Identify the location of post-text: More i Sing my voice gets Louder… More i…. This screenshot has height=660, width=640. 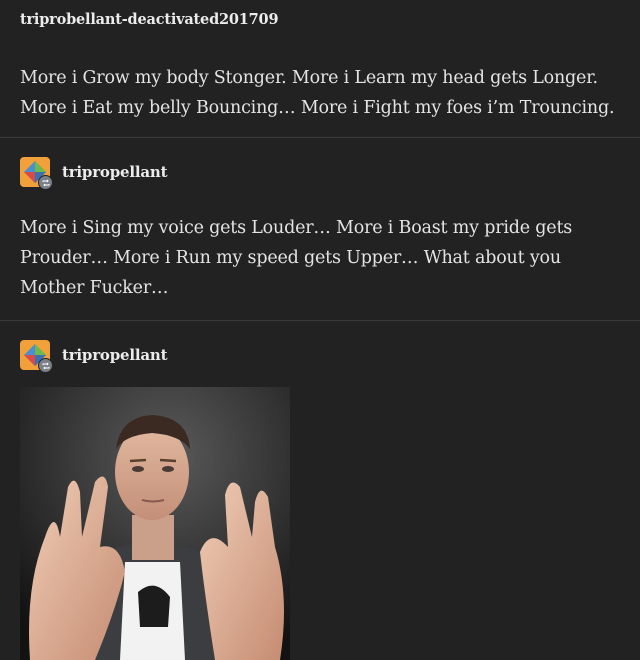
(296, 258).